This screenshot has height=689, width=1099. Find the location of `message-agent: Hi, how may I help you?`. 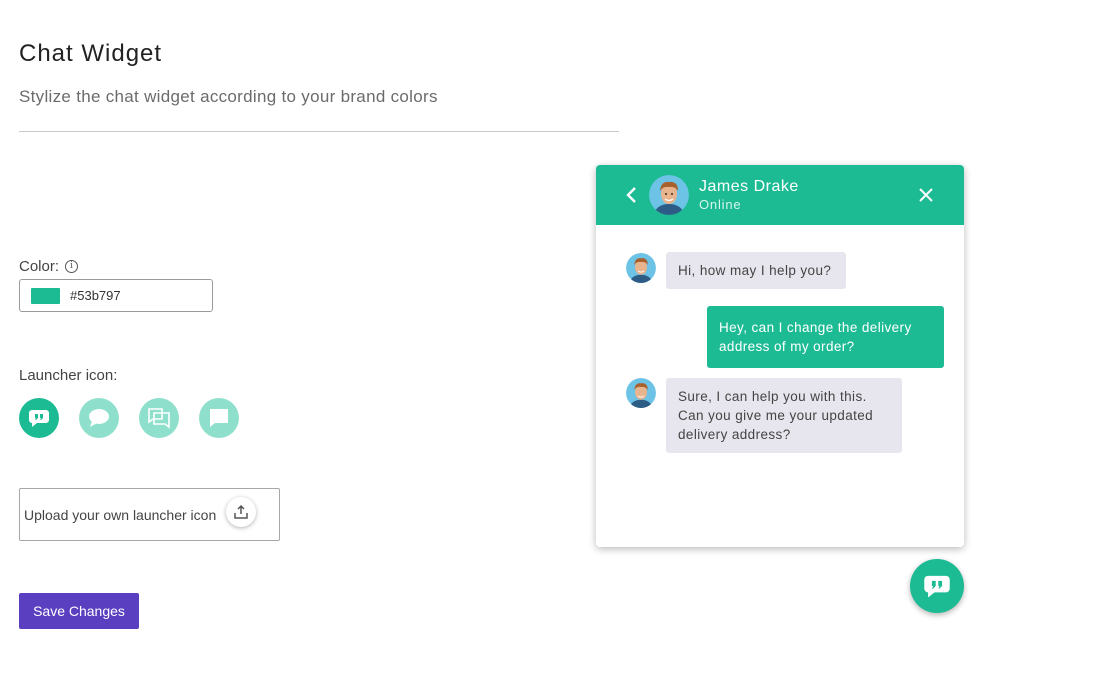

message-agent: Hi, how may I help you? is located at coordinates (756, 270).